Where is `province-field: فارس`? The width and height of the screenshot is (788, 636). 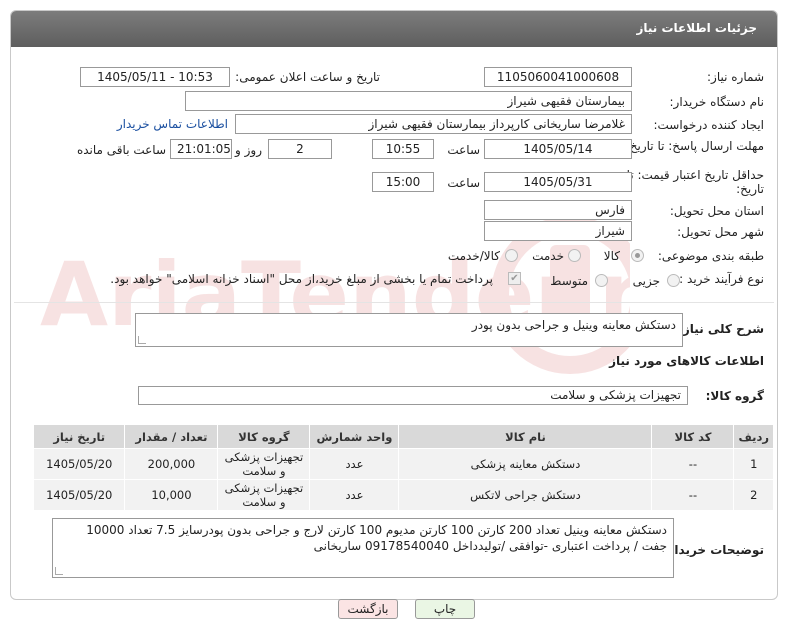 province-field: فارس is located at coordinates (558, 210).